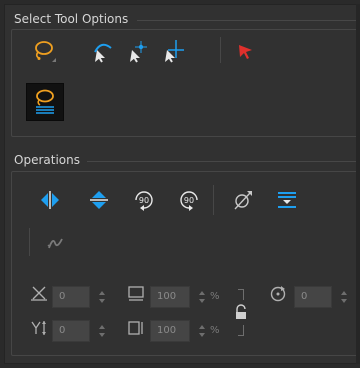 The width and height of the screenshot is (360, 368). Describe the element at coordinates (344, 297) in the screenshot. I see `angle-spinner-icon` at that location.